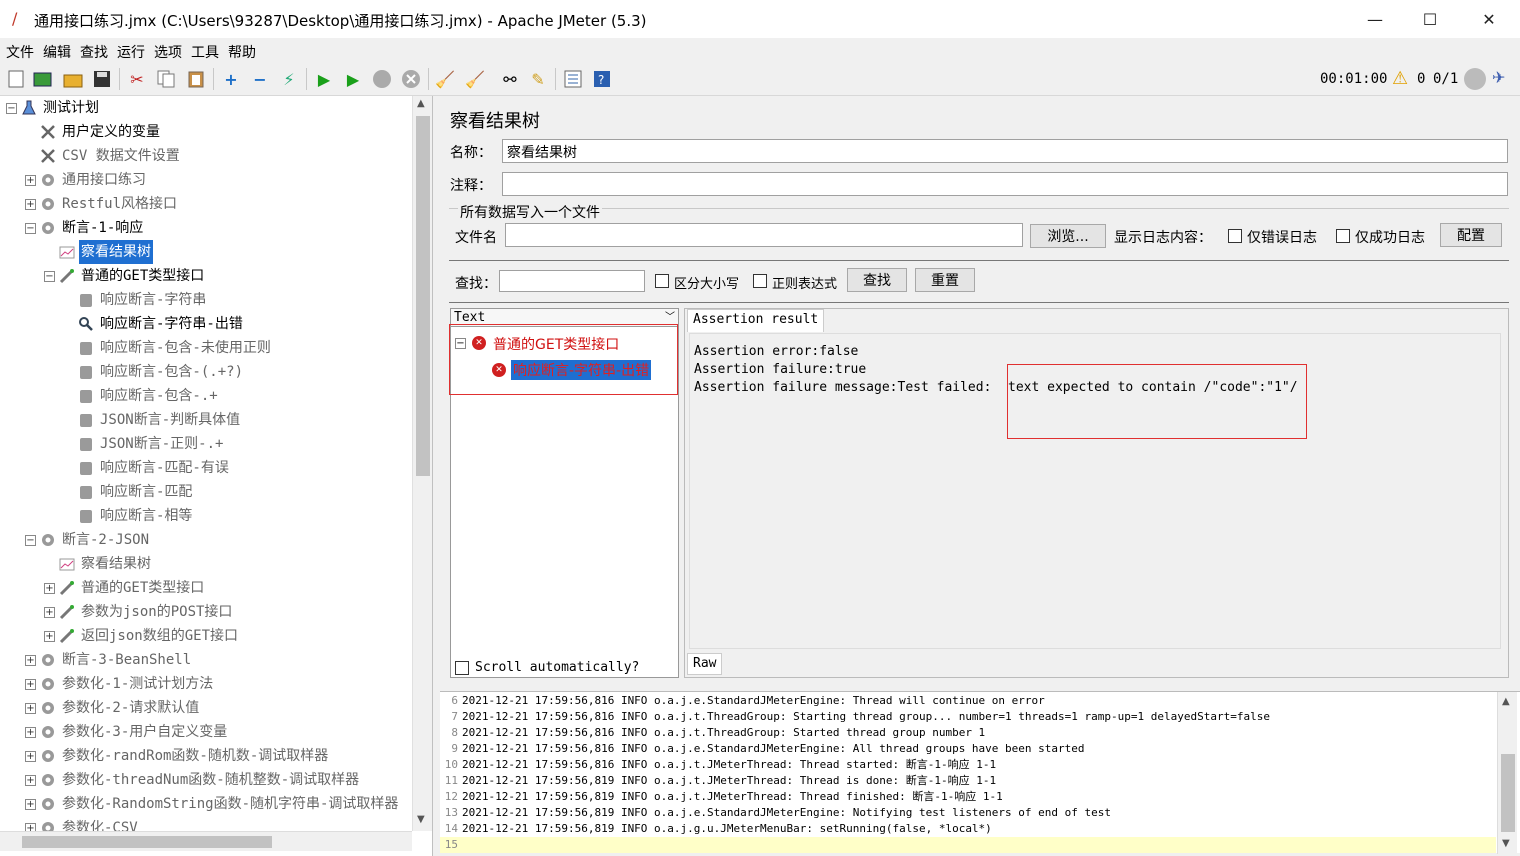  I want to click on tree-node: + 参数化-threadNum函数-随机整数-调试取样器, so click(193, 780).